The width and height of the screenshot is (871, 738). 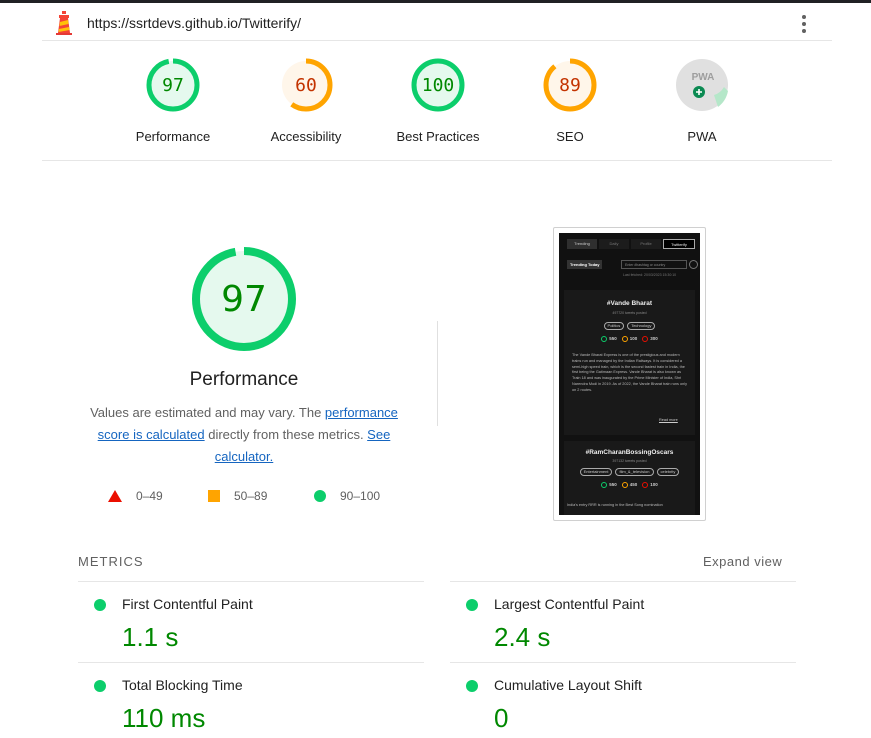 What do you see at coordinates (569, 604) in the screenshot?
I see `metric-name: Largest Contentful Paint` at bounding box center [569, 604].